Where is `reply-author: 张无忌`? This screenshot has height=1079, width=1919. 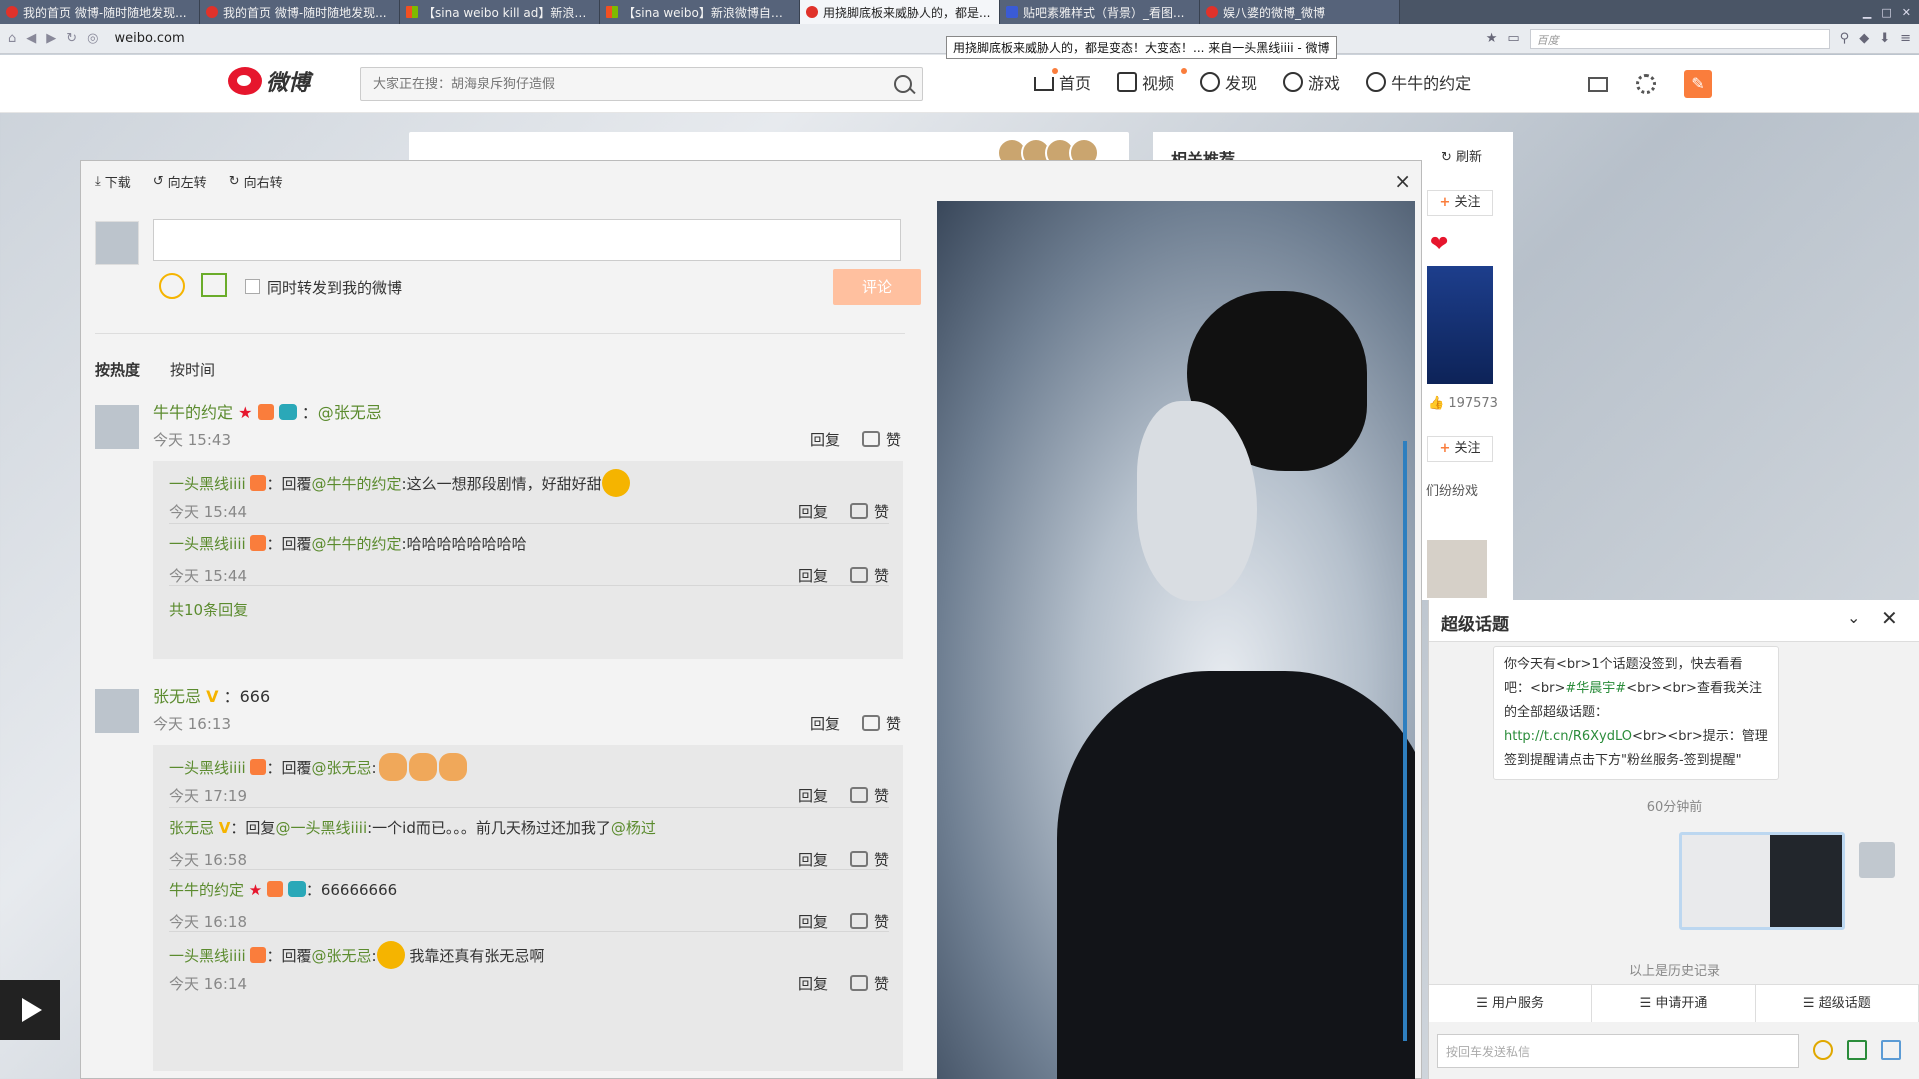 reply-author: 张无忌 is located at coordinates (191, 828).